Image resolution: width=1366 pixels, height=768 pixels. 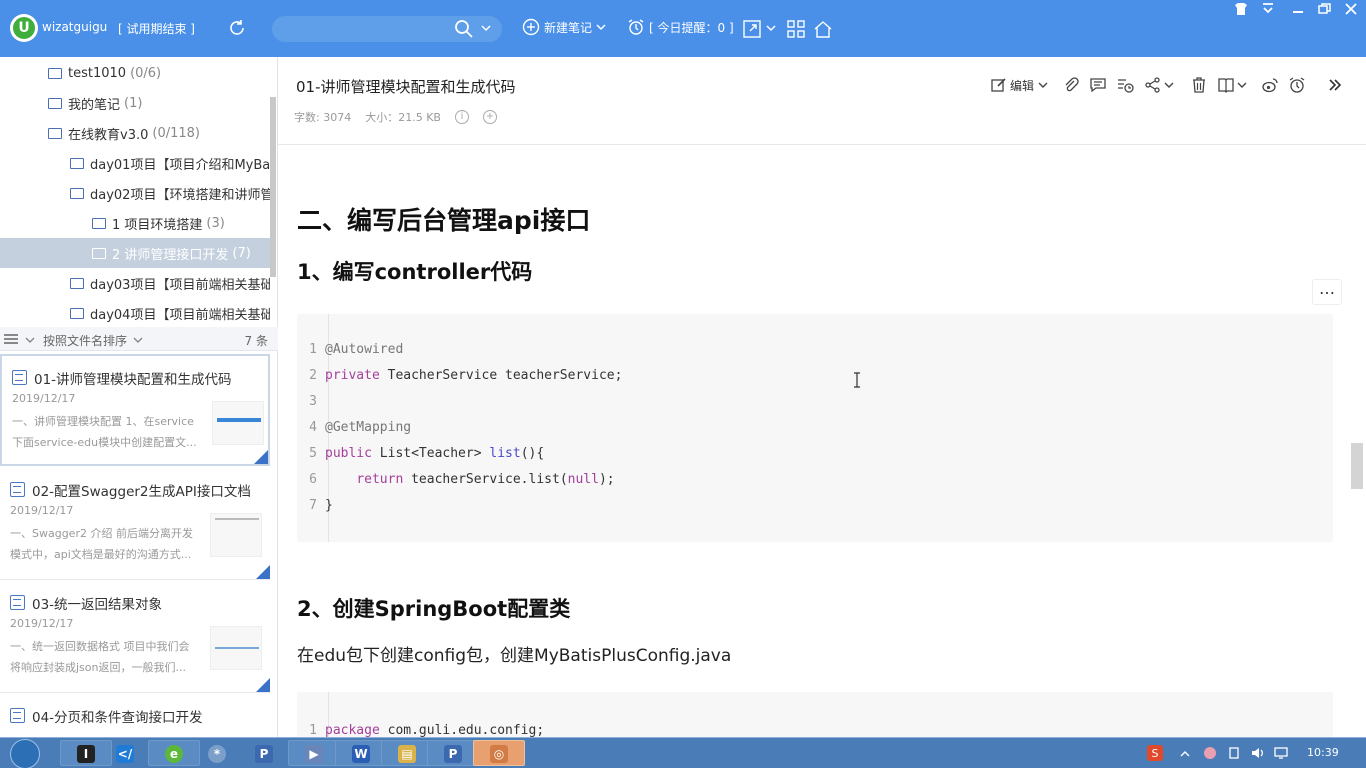 I want to click on share-button, so click(x=1159, y=85).